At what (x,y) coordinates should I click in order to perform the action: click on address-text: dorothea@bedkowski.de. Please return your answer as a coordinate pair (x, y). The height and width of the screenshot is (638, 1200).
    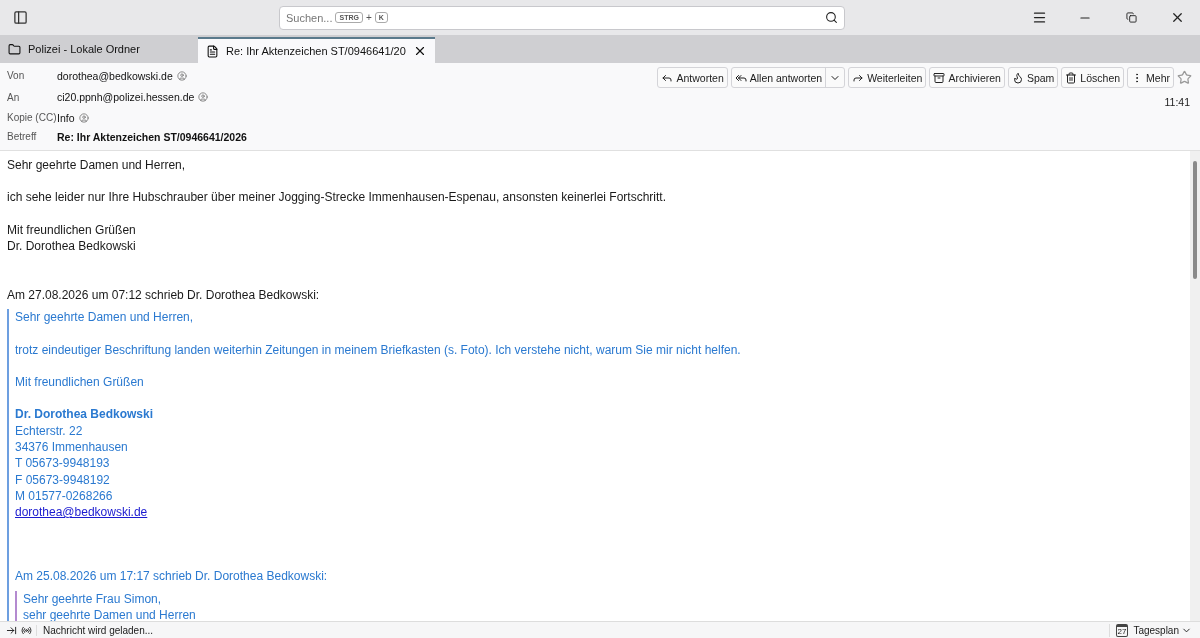
    Looking at the image, I should click on (115, 75).